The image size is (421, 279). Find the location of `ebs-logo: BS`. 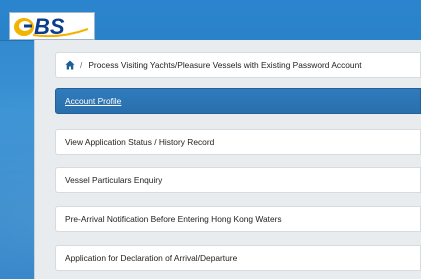

ebs-logo: BS is located at coordinates (52, 26).